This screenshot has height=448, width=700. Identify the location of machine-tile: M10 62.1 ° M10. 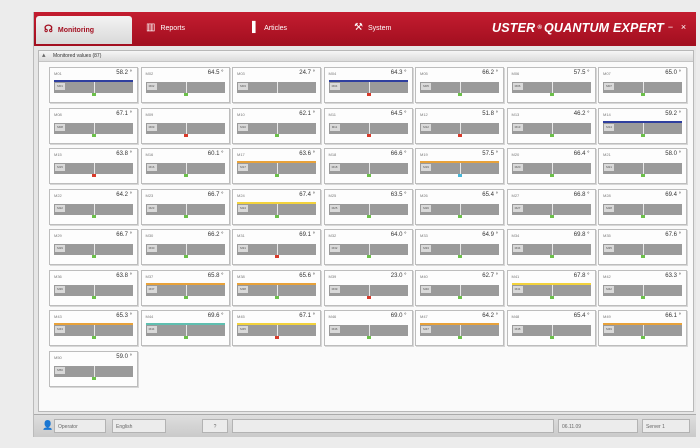
(276, 125).